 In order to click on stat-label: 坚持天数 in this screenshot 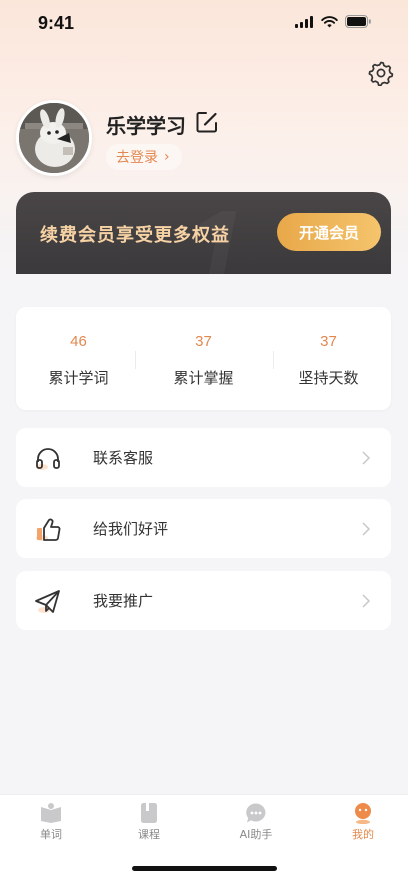, I will do `click(328, 378)`.